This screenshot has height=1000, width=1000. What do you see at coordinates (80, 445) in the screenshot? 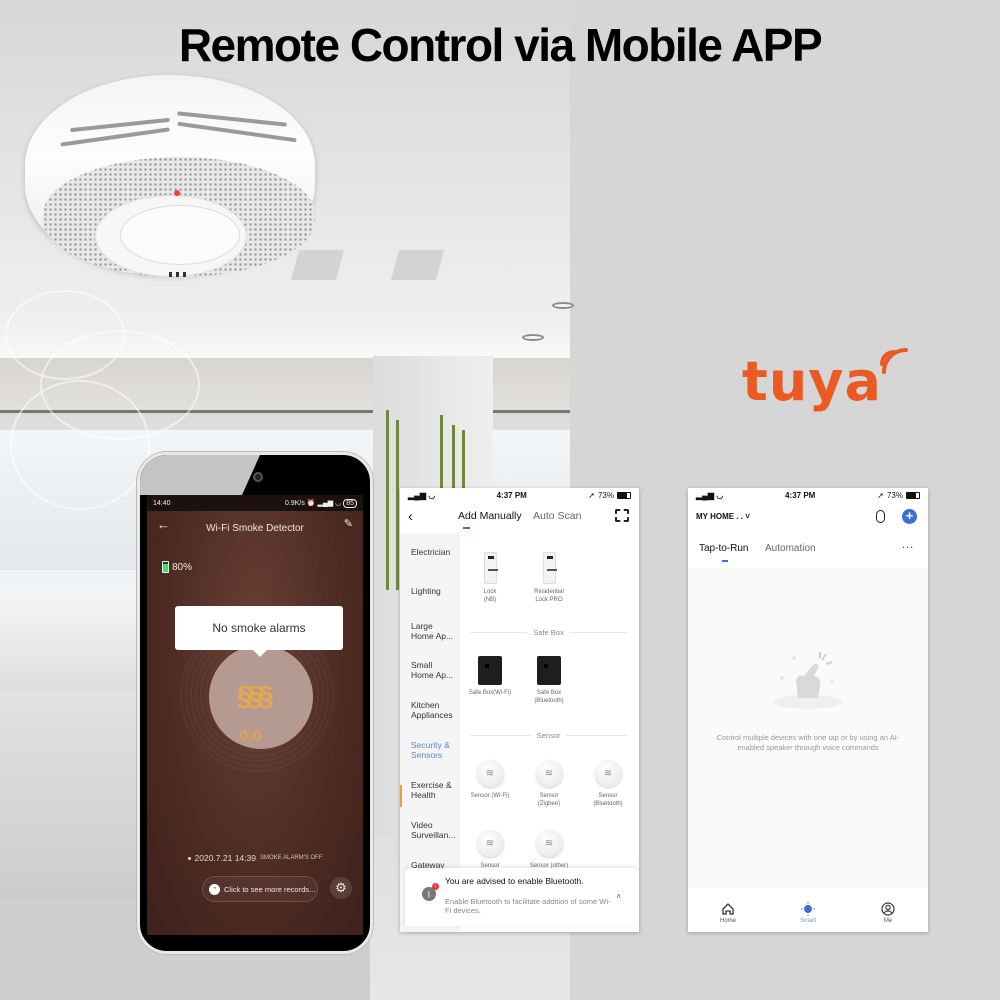
I see `smoke-wisp` at bounding box center [80, 445].